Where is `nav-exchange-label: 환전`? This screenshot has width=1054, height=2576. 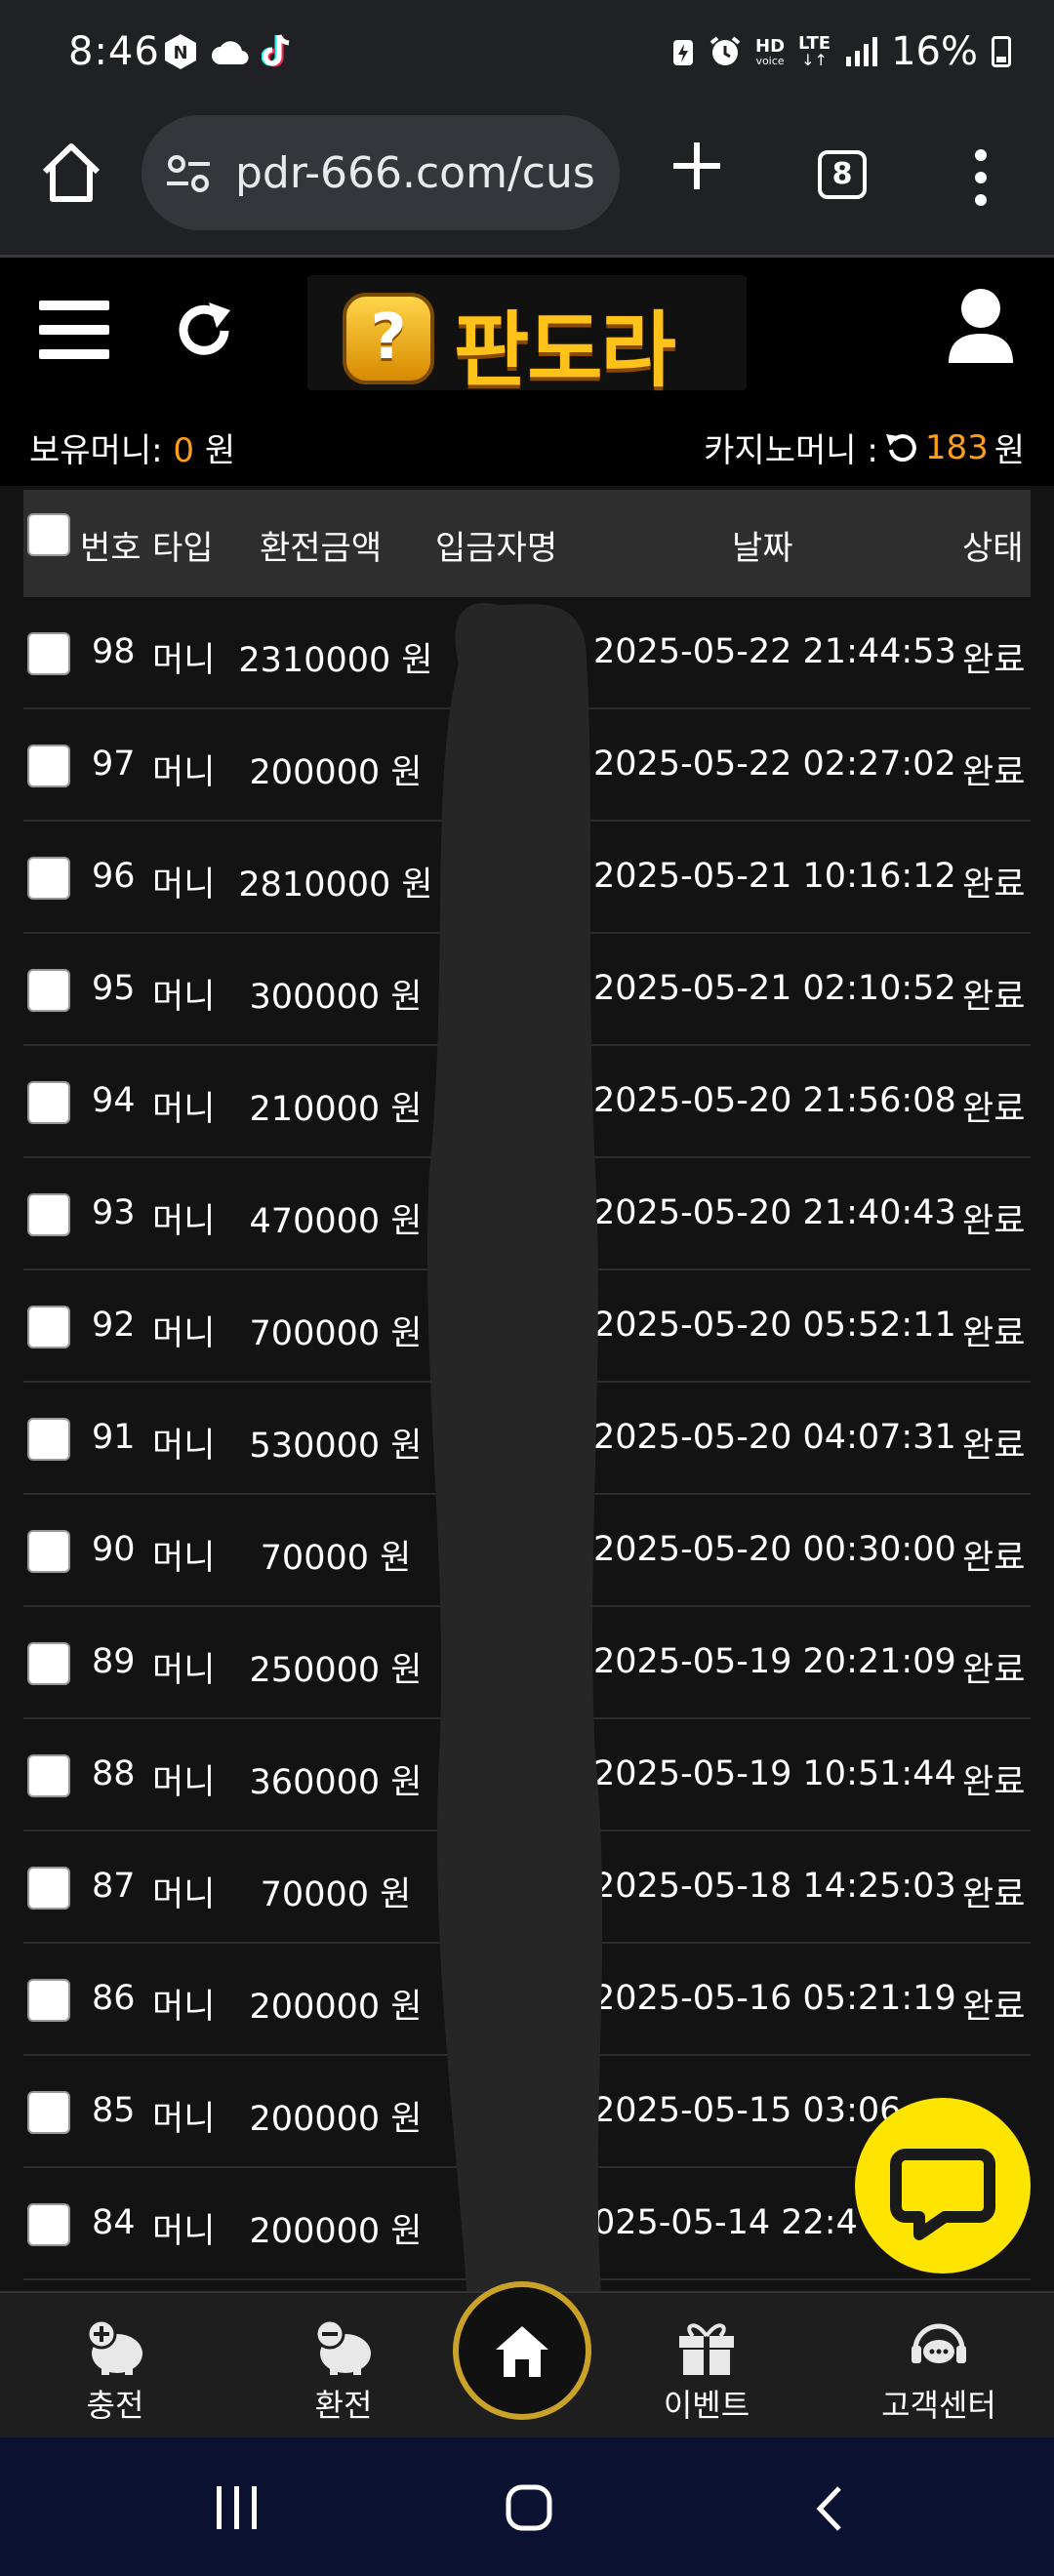
nav-exchange-label: 환전 is located at coordinates (344, 2405).